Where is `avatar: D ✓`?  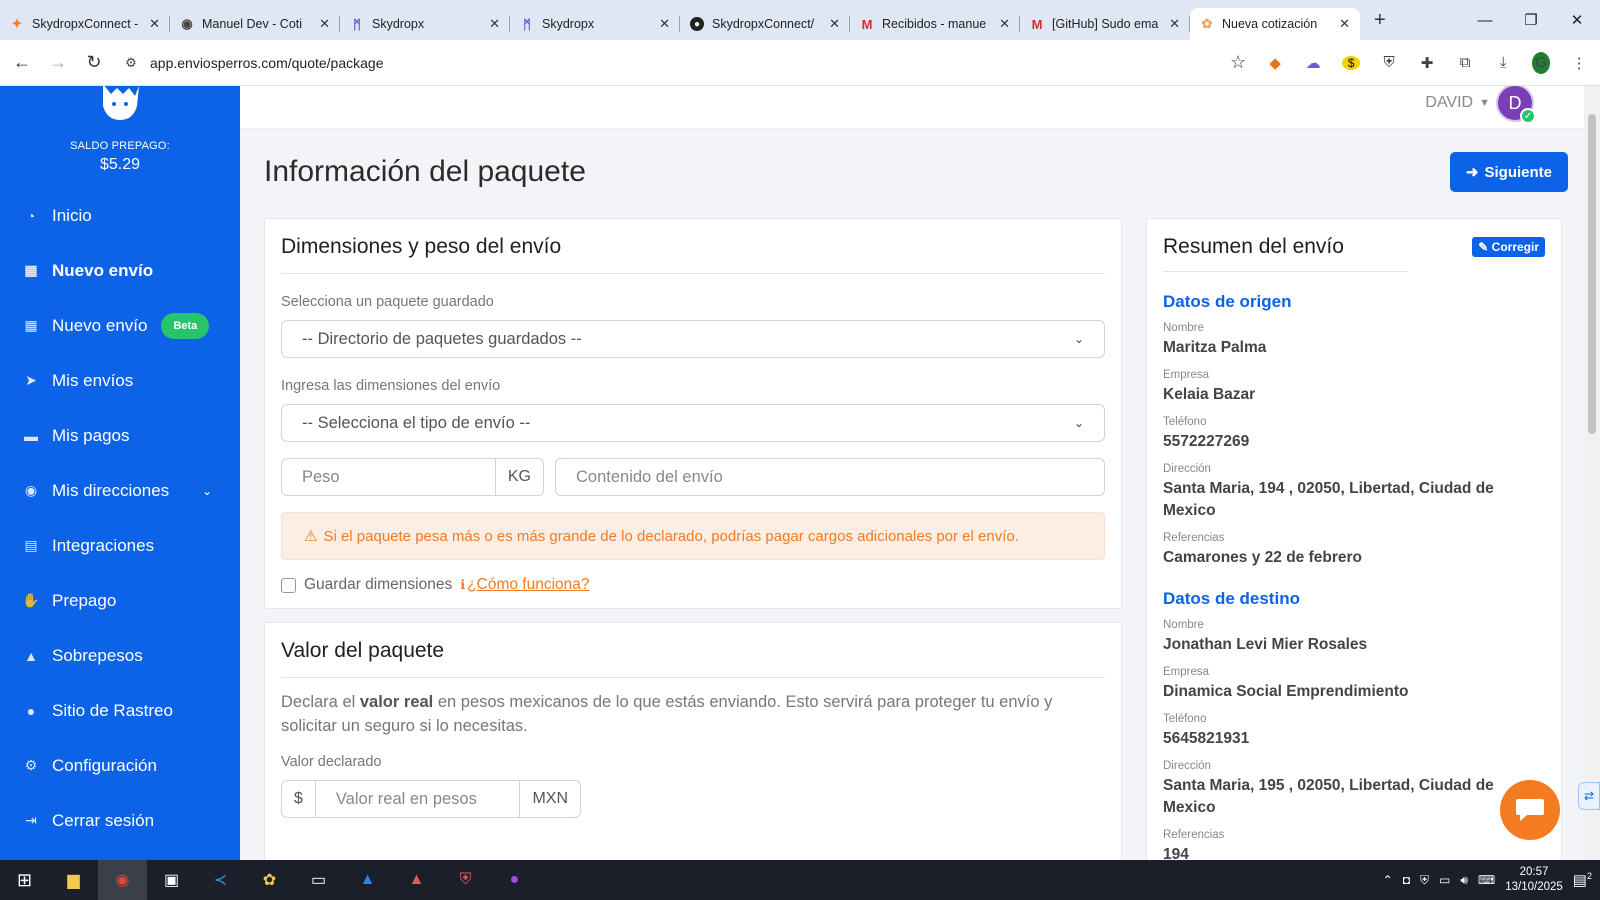
avatar: D ✓ is located at coordinates (1516, 105).